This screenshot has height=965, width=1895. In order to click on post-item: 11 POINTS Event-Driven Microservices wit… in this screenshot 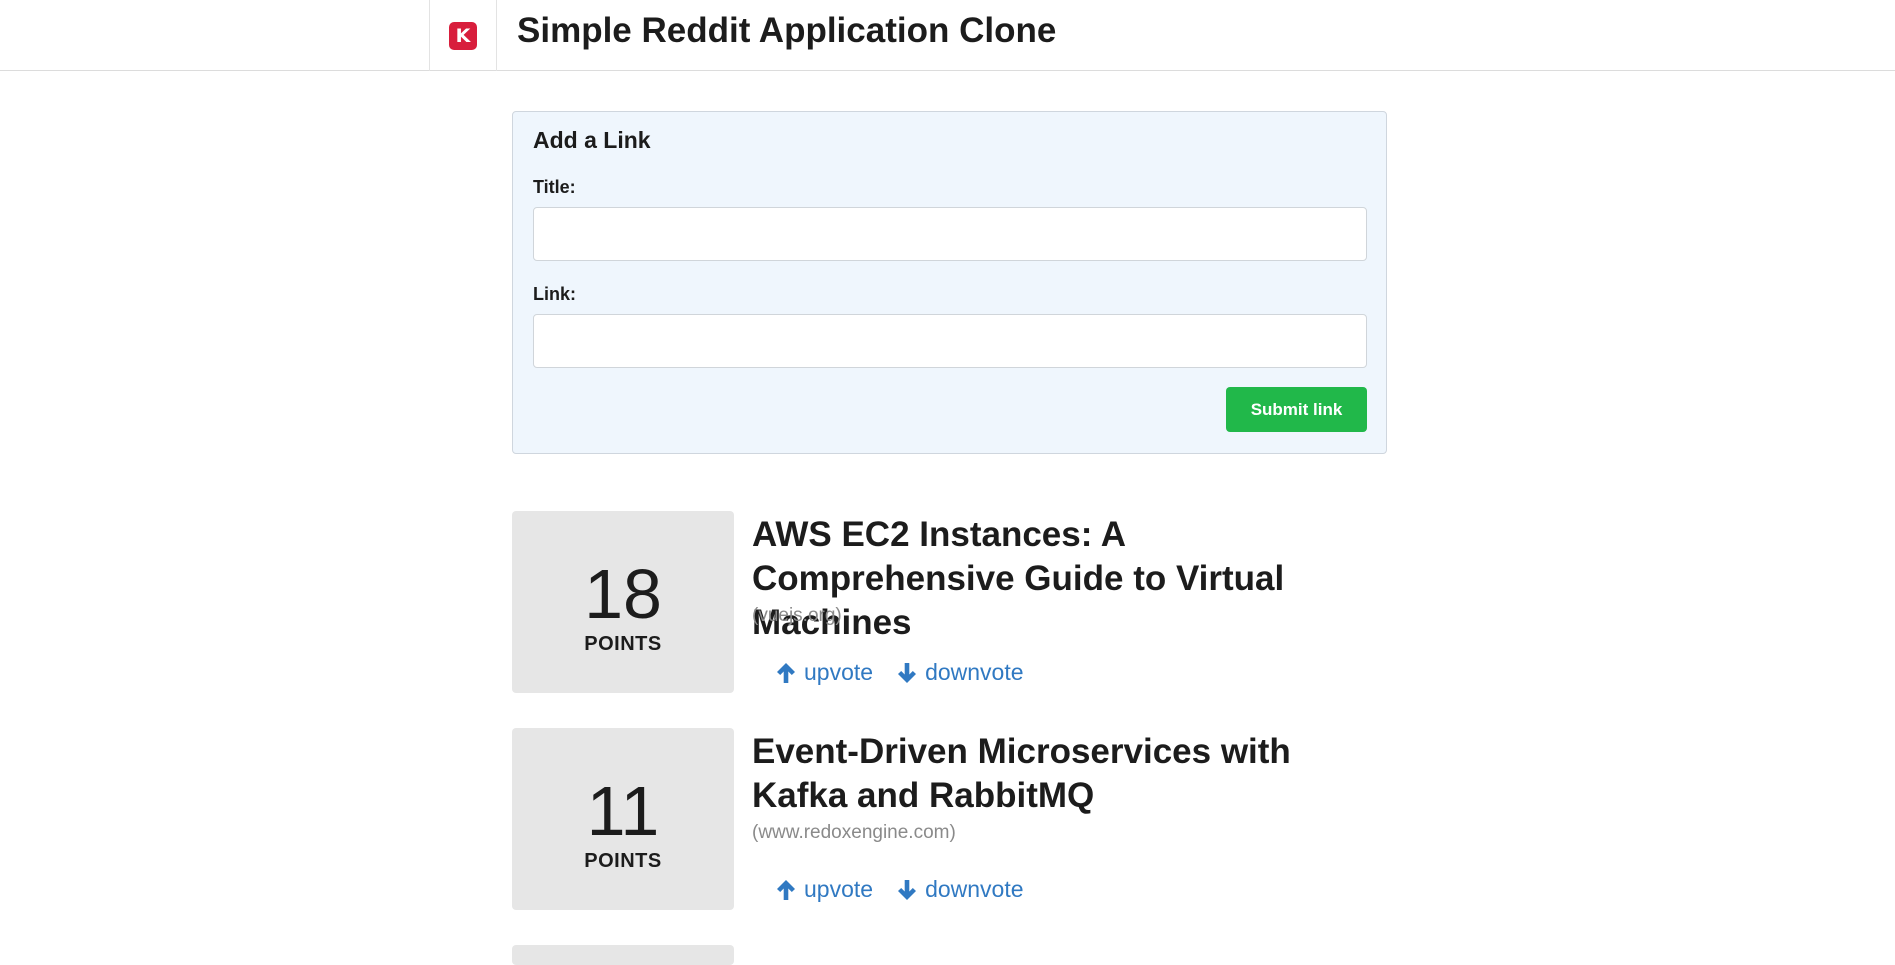, I will do `click(952, 819)`.